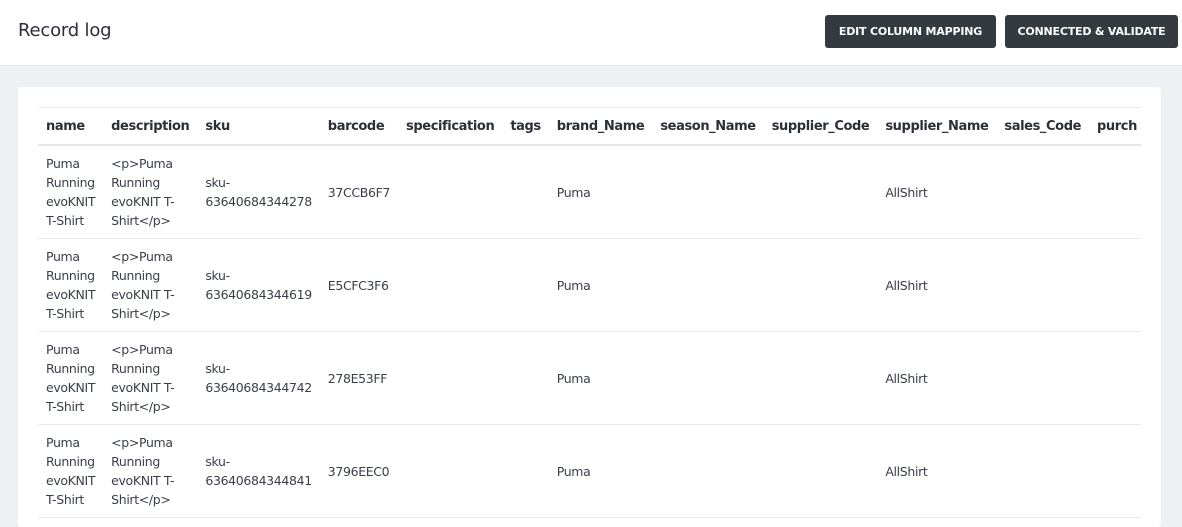 The width and height of the screenshot is (1182, 527). What do you see at coordinates (359, 285) in the screenshot?
I see `cell-barcode: E5CFC3F6` at bounding box center [359, 285].